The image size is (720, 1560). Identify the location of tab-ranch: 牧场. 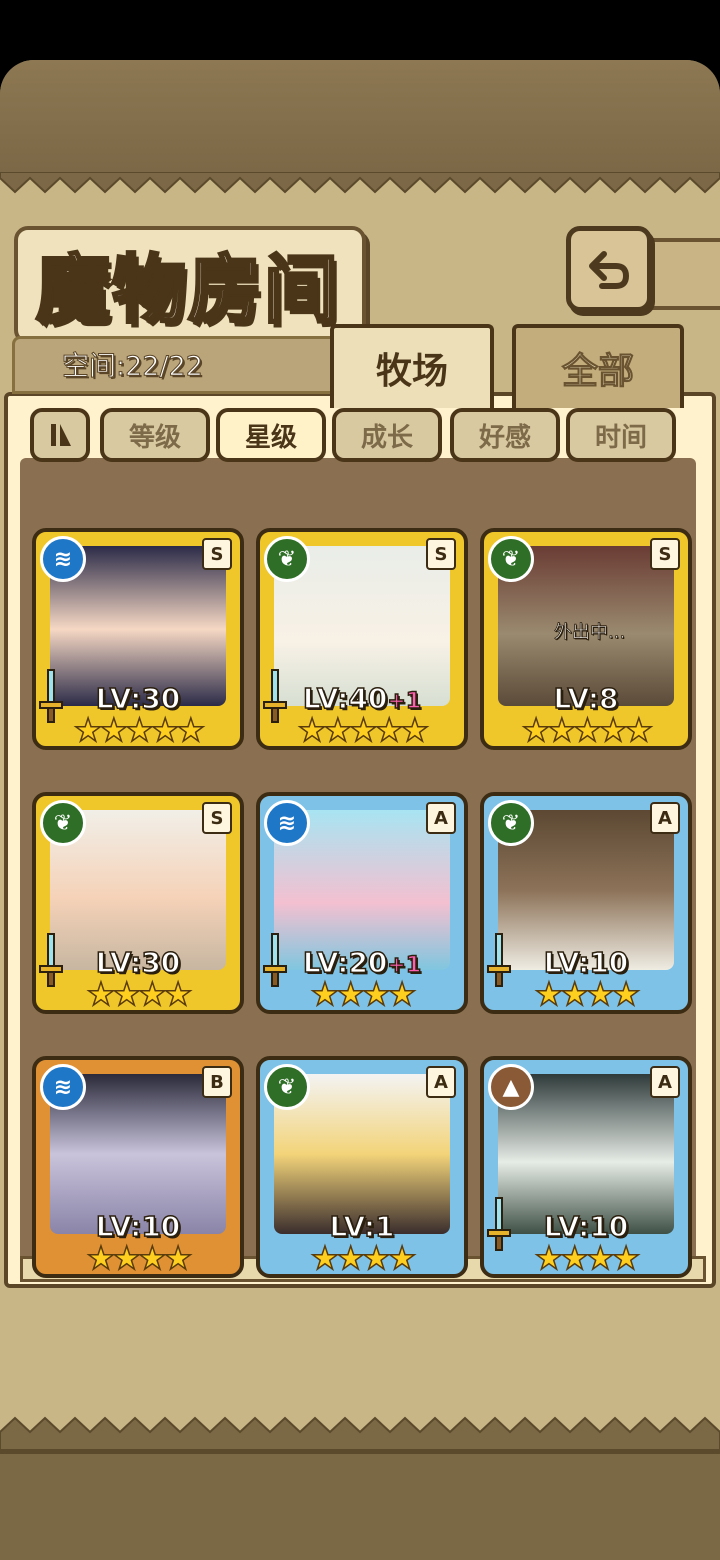
(412, 366).